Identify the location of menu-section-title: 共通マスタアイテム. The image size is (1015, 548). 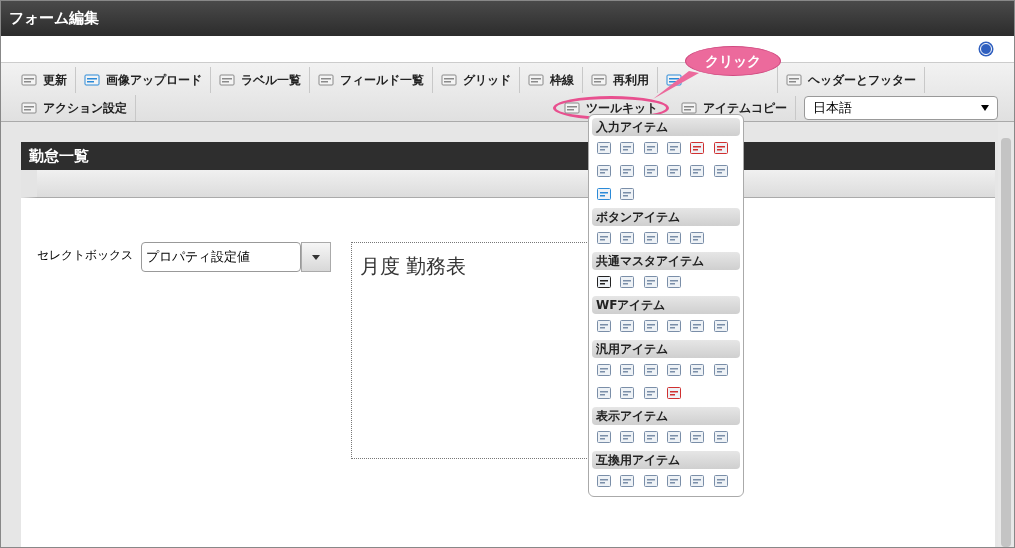
(666, 261).